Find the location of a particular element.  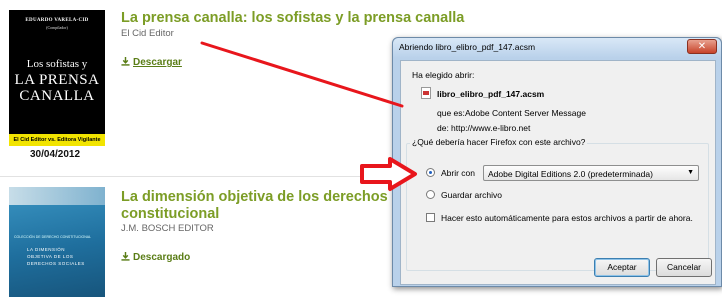

book-publisher: El Cid Editor is located at coordinates (147, 33).